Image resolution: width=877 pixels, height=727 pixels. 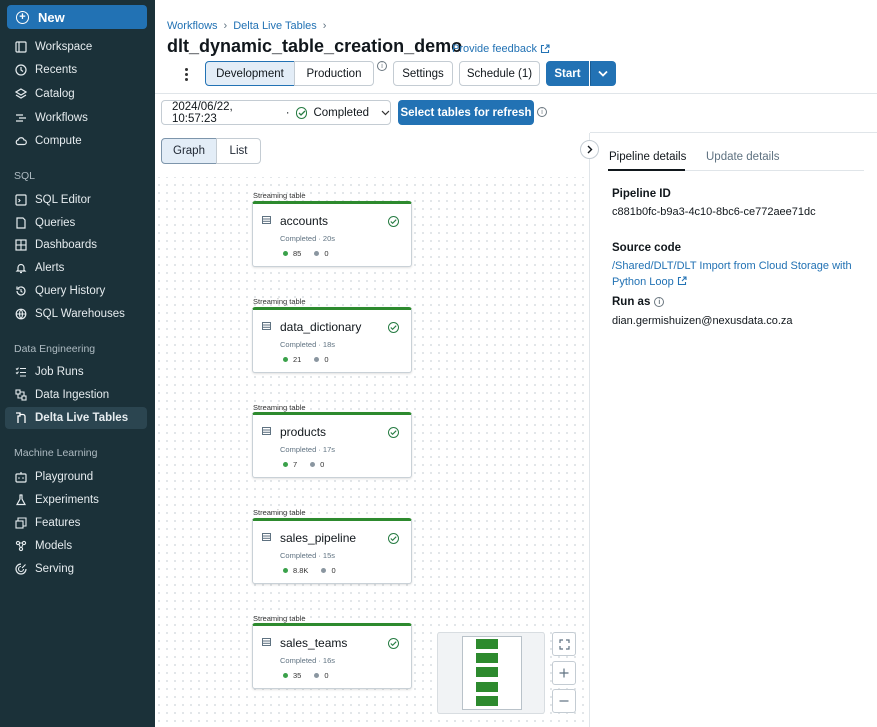 What do you see at coordinates (297, 253) in the screenshot?
I see `upserted-count: 85` at bounding box center [297, 253].